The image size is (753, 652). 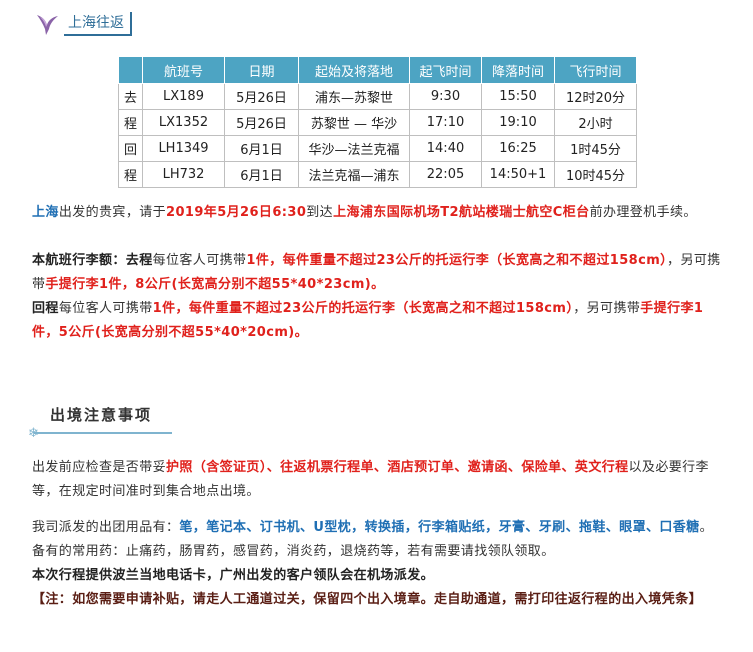 I want to click on arrival-time: 15:50, so click(x=518, y=96).